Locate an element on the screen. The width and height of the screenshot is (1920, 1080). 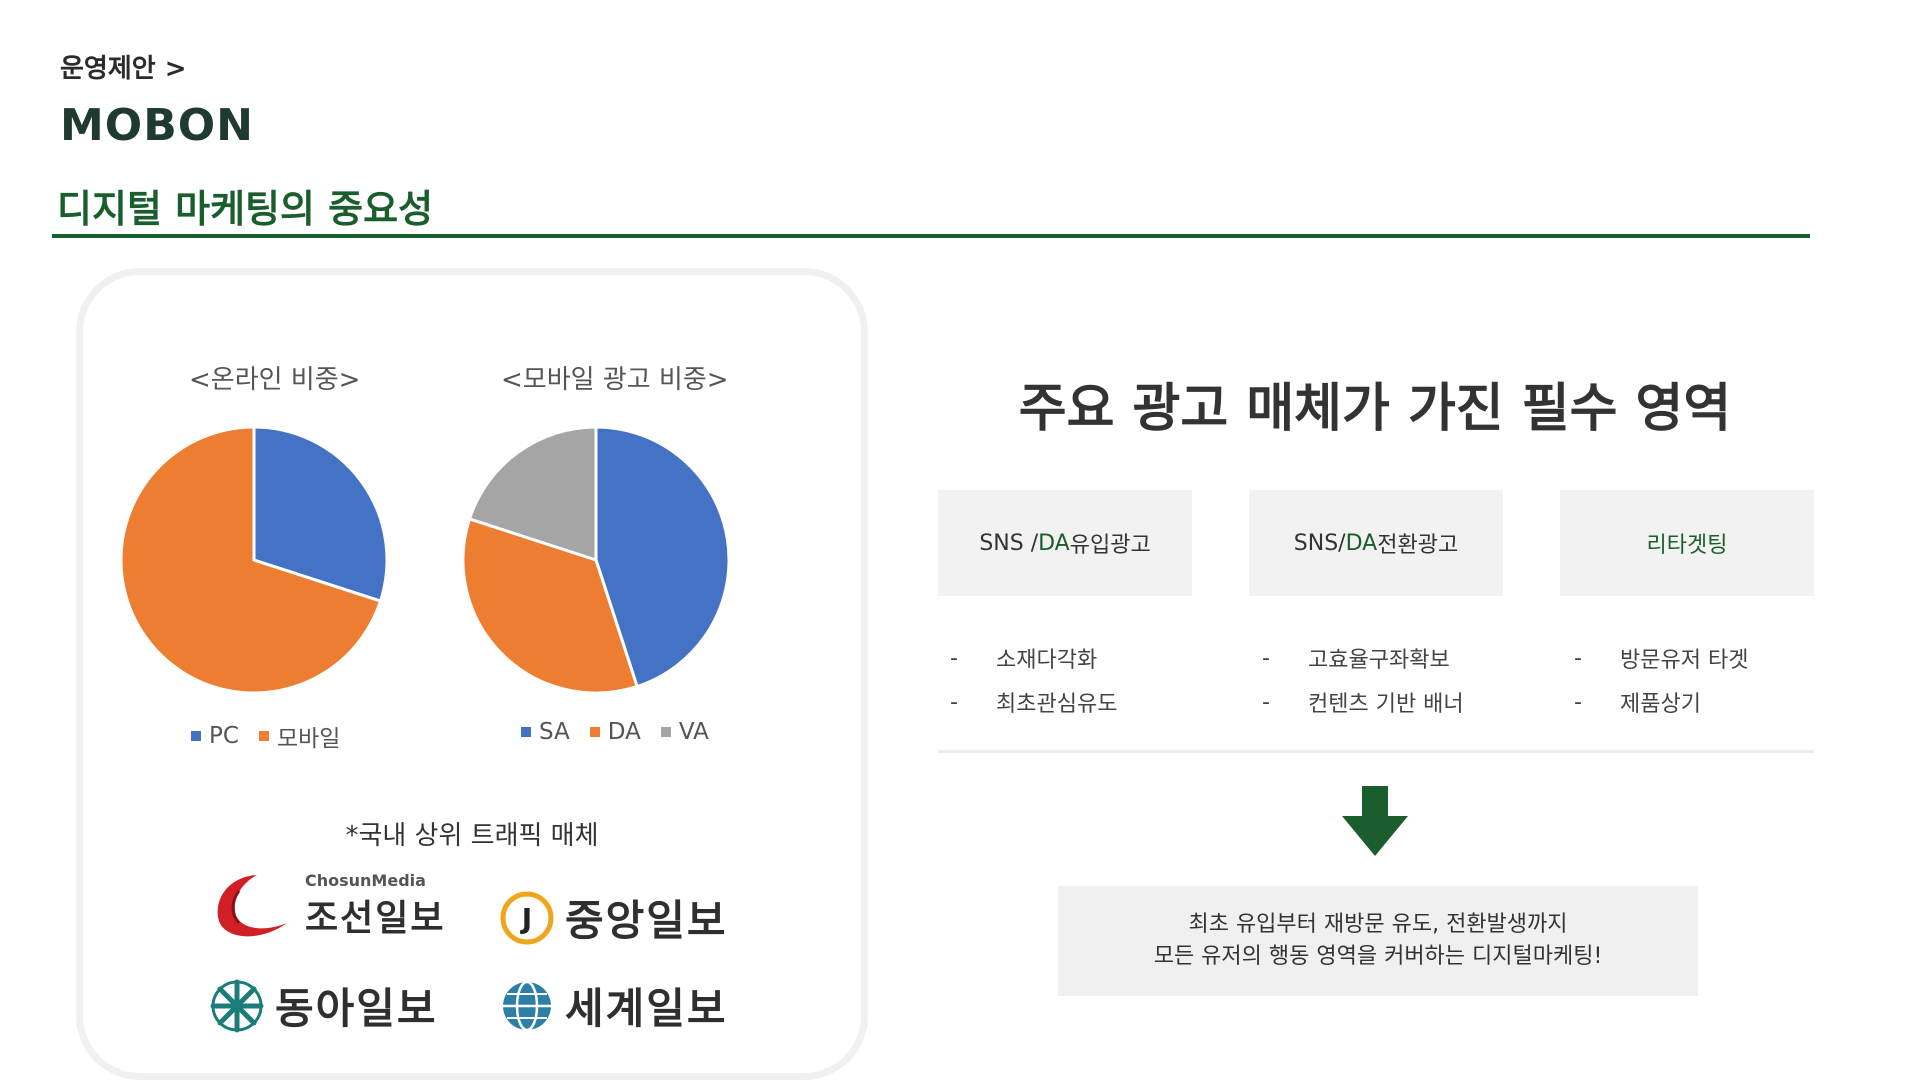
summary-line-2: 모든 유저의 행동 영역을 커버하는 디지털마케팅! is located at coordinates (1378, 956).